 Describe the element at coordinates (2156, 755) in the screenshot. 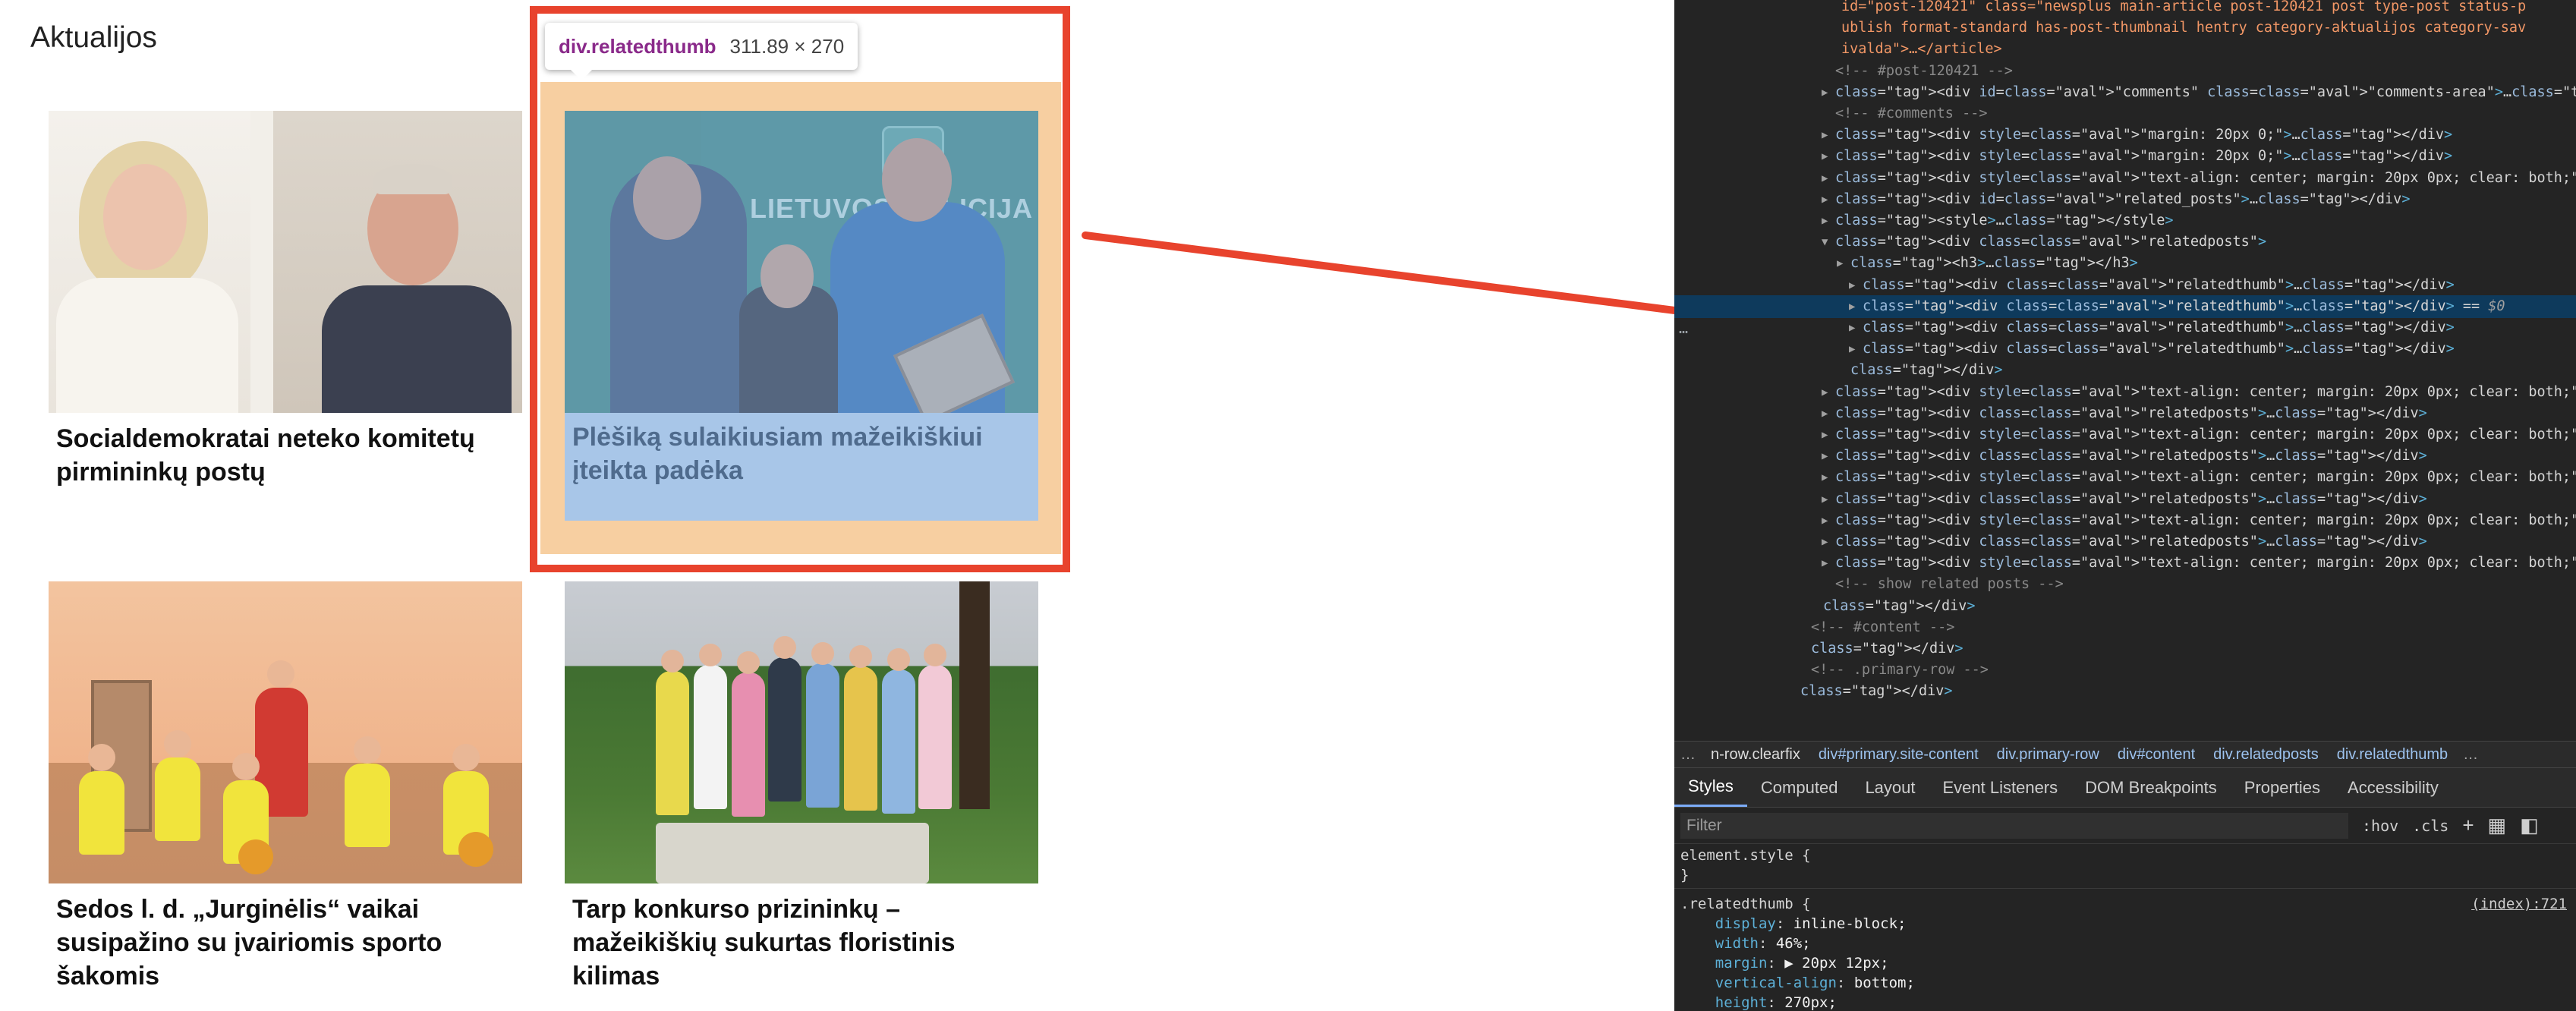

I see `breadcrumb-item: div#content` at that location.